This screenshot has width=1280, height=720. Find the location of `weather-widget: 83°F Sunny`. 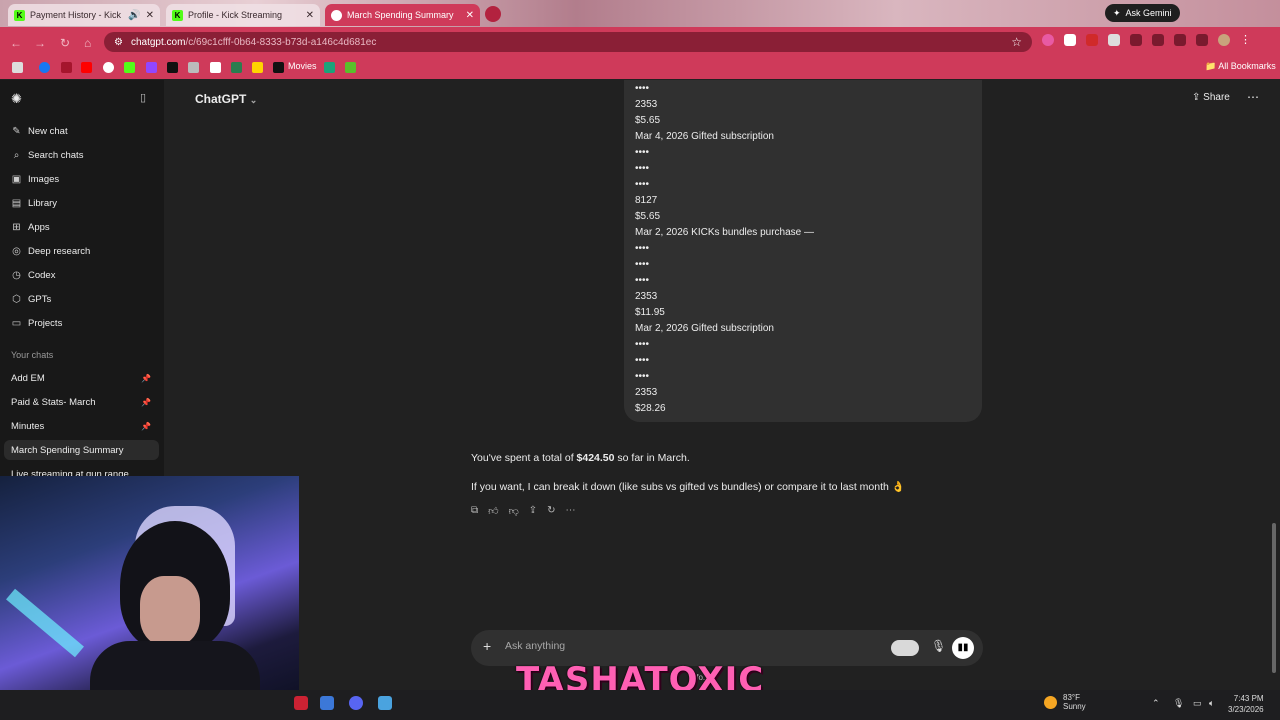

weather-widget: 83°F Sunny is located at coordinates (1065, 702).